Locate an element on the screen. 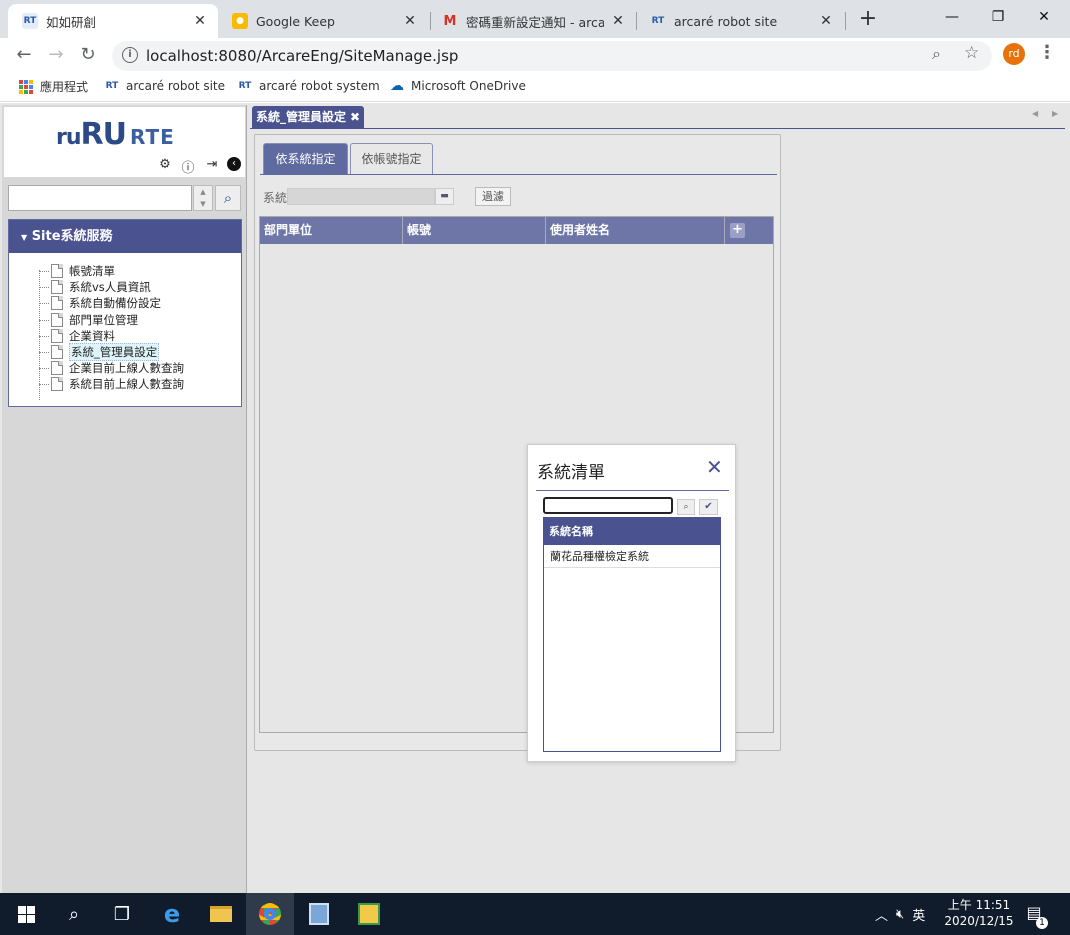 This screenshot has height=935, width=1070. gear-icon: ⚙ is located at coordinates (165, 164).